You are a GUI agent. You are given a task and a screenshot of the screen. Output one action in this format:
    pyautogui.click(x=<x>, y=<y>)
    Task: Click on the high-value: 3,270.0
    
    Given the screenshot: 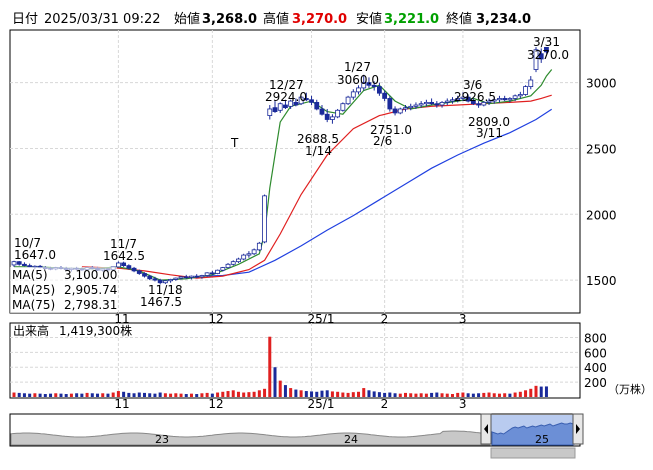 What is the action you would take?
    pyautogui.click(x=319, y=19)
    